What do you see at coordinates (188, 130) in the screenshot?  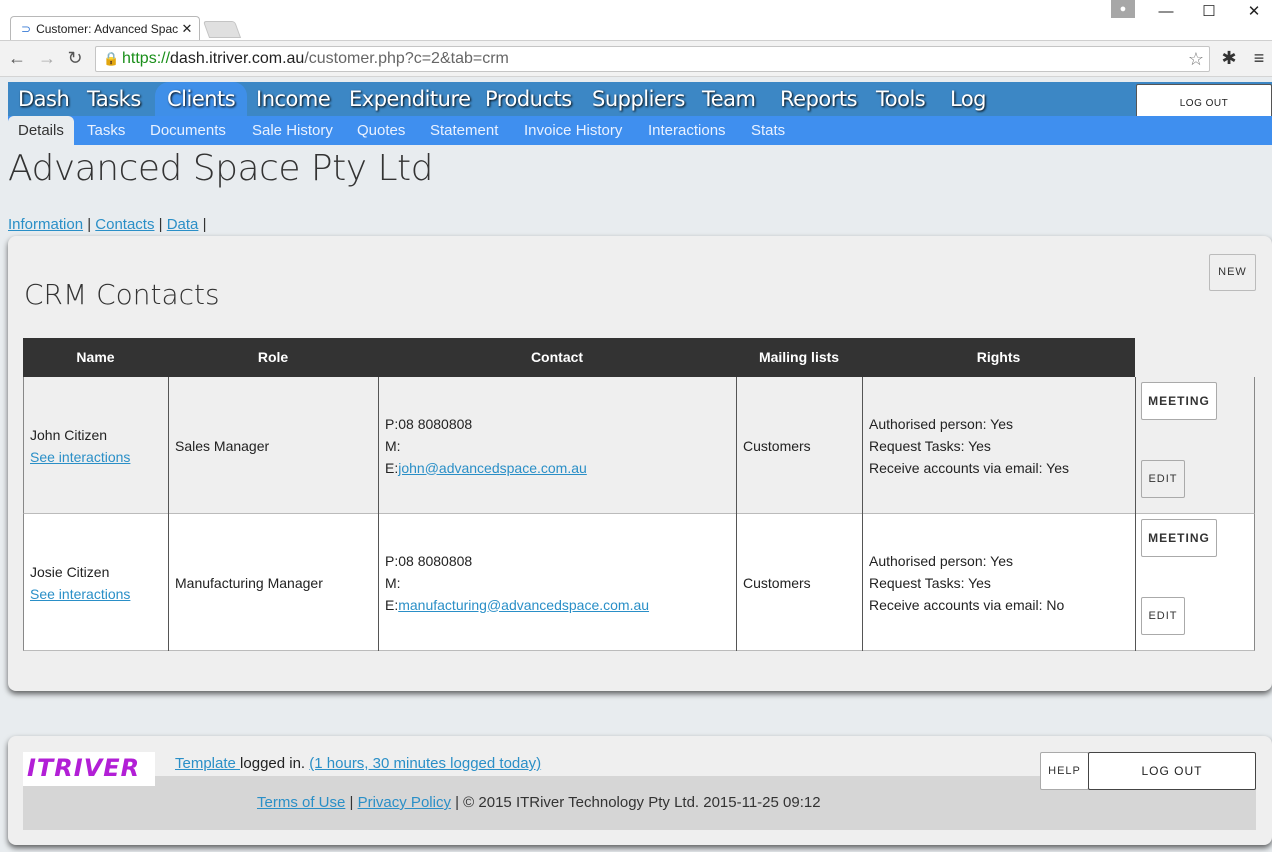 I see `subtab-documents: Documents` at bounding box center [188, 130].